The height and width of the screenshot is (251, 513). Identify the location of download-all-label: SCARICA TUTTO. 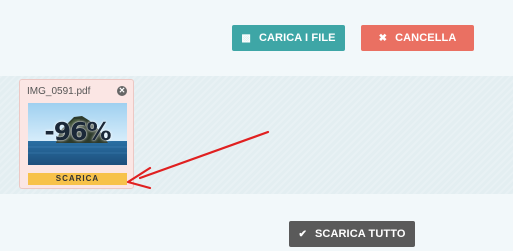
(360, 234).